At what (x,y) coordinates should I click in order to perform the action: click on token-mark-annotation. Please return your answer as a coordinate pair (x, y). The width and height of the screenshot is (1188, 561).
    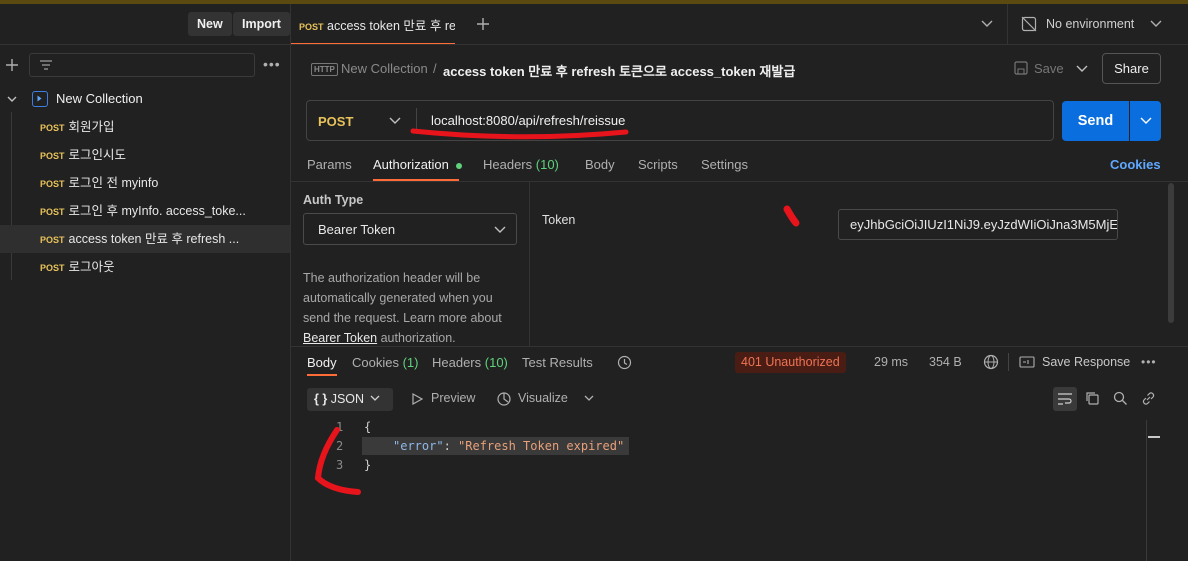
    Looking at the image, I should click on (791, 216).